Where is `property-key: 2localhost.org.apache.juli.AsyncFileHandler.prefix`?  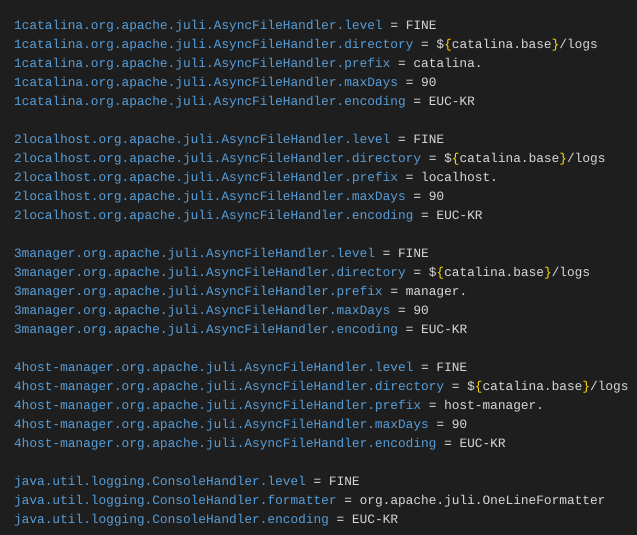 property-key: 2localhost.org.apache.juli.AsyncFileHandler.prefix is located at coordinates (206, 177).